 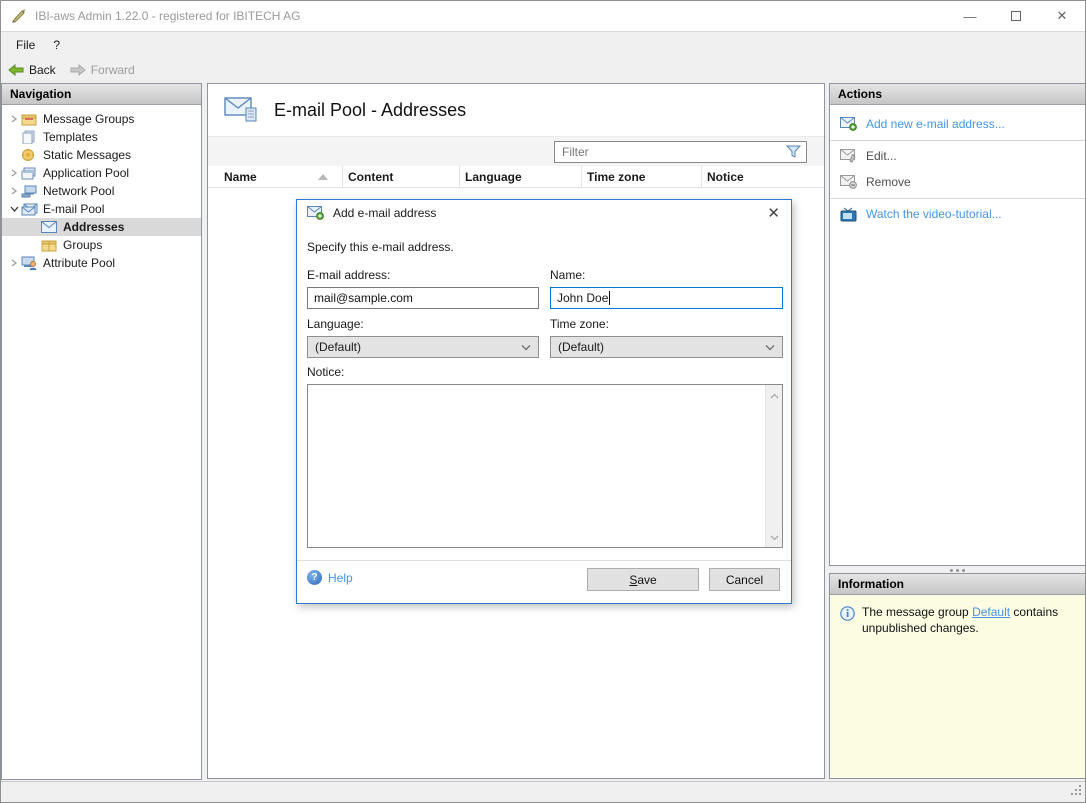 I want to click on dialog-title-row: Add e-mail address, so click(x=371, y=213).